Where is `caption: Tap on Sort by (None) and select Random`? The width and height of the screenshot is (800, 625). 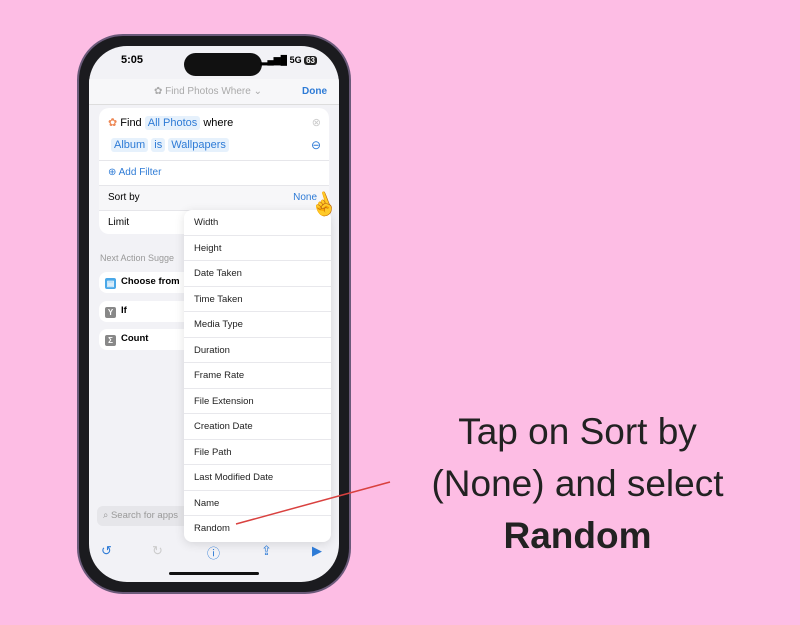
caption: Tap on Sort by (None) and select Random is located at coordinates (577, 484).